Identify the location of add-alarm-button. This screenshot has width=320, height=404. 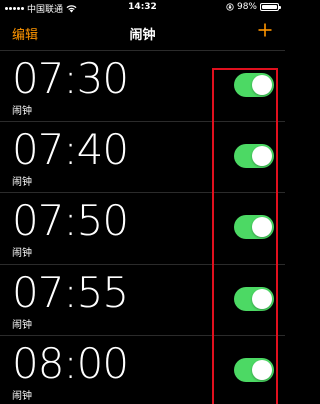
(265, 30).